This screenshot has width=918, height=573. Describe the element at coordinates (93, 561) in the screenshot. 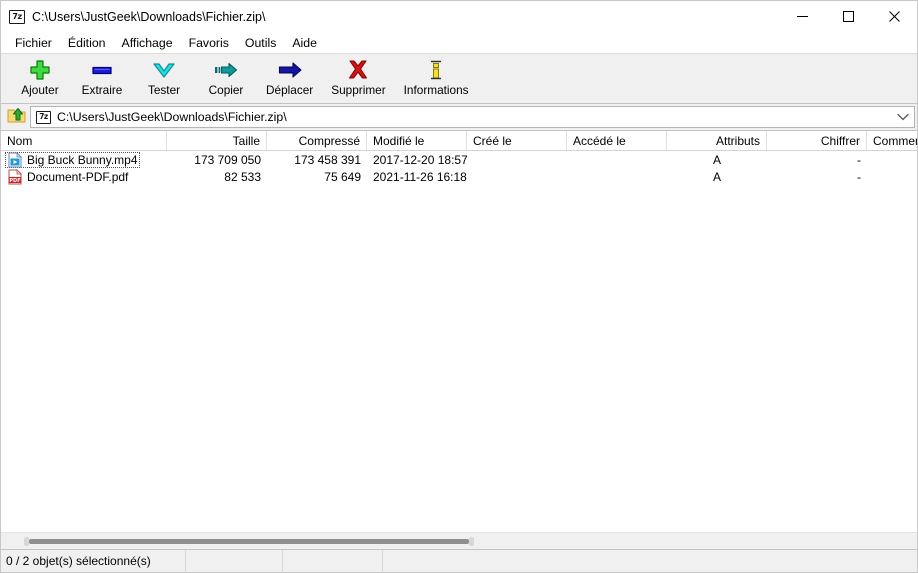

I see `status-selection-count: 0 / 2 objet(s) sélectionné(s)` at that location.